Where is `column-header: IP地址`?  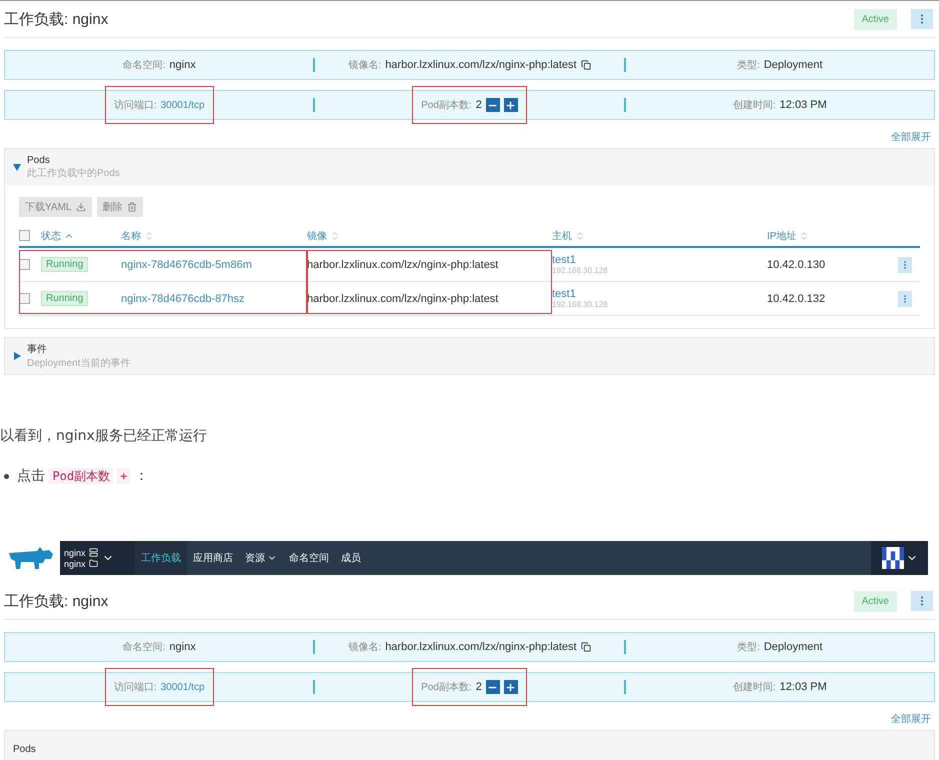 column-header: IP地址 is located at coordinates (828, 235).